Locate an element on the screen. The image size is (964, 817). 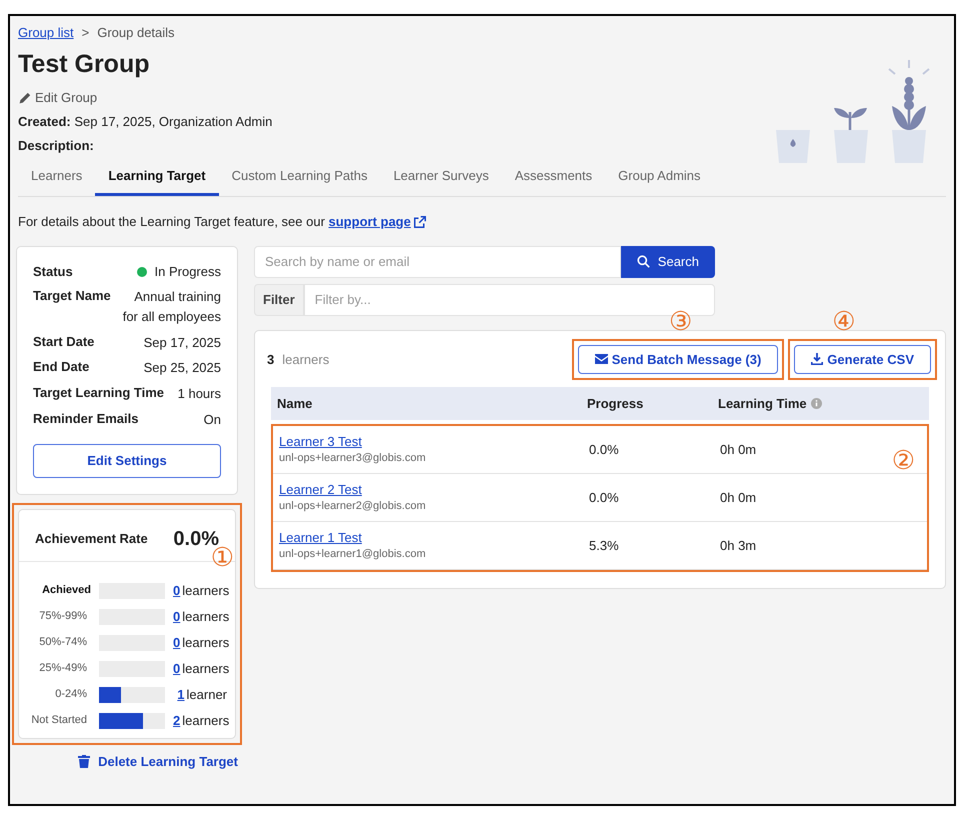
count-link: 1 is located at coordinates (181, 695).